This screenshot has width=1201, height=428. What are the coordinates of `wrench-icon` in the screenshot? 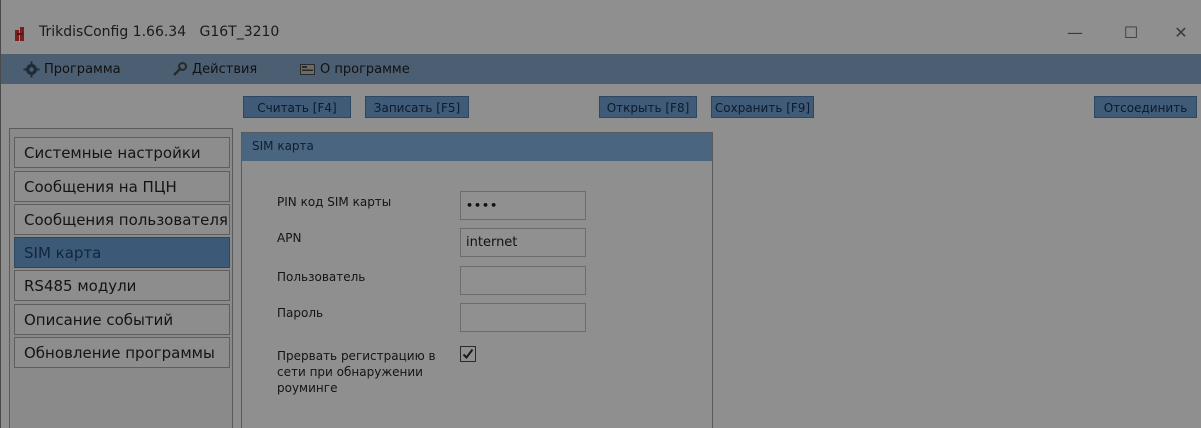 It's located at (180, 68).